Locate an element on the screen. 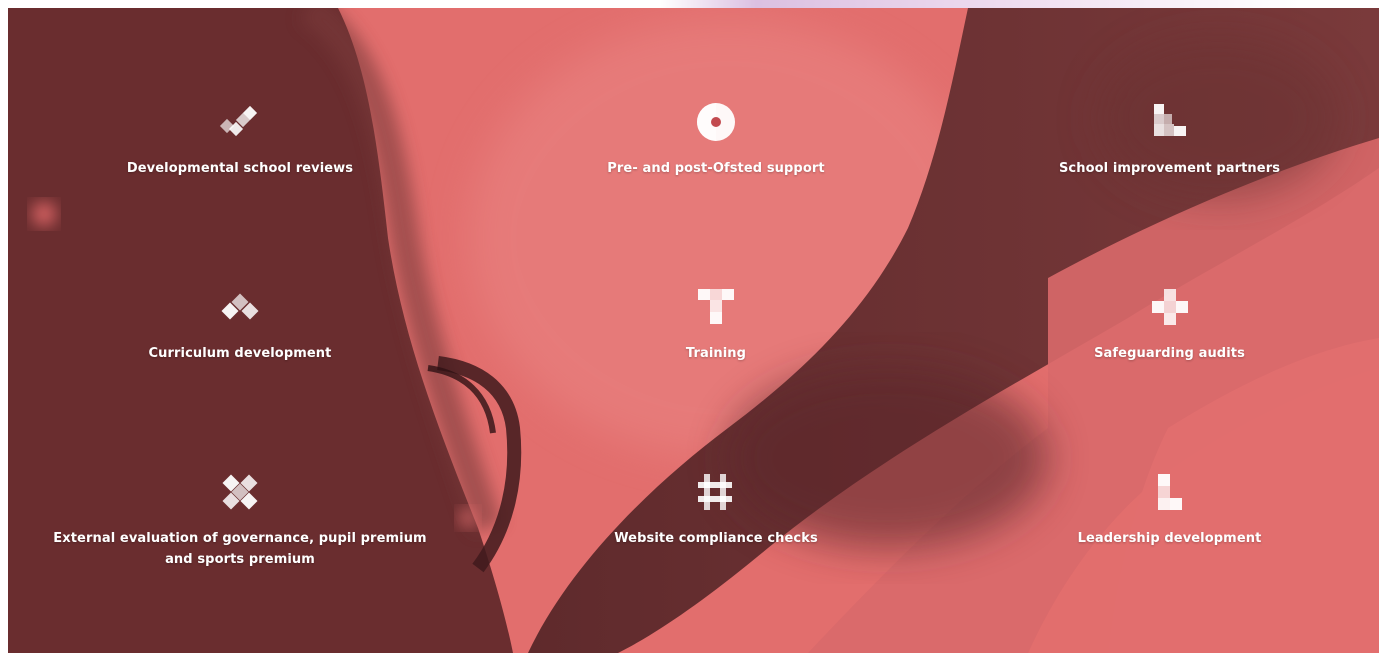  service-label: Pre- and post-Ofsted support is located at coordinates (716, 168).